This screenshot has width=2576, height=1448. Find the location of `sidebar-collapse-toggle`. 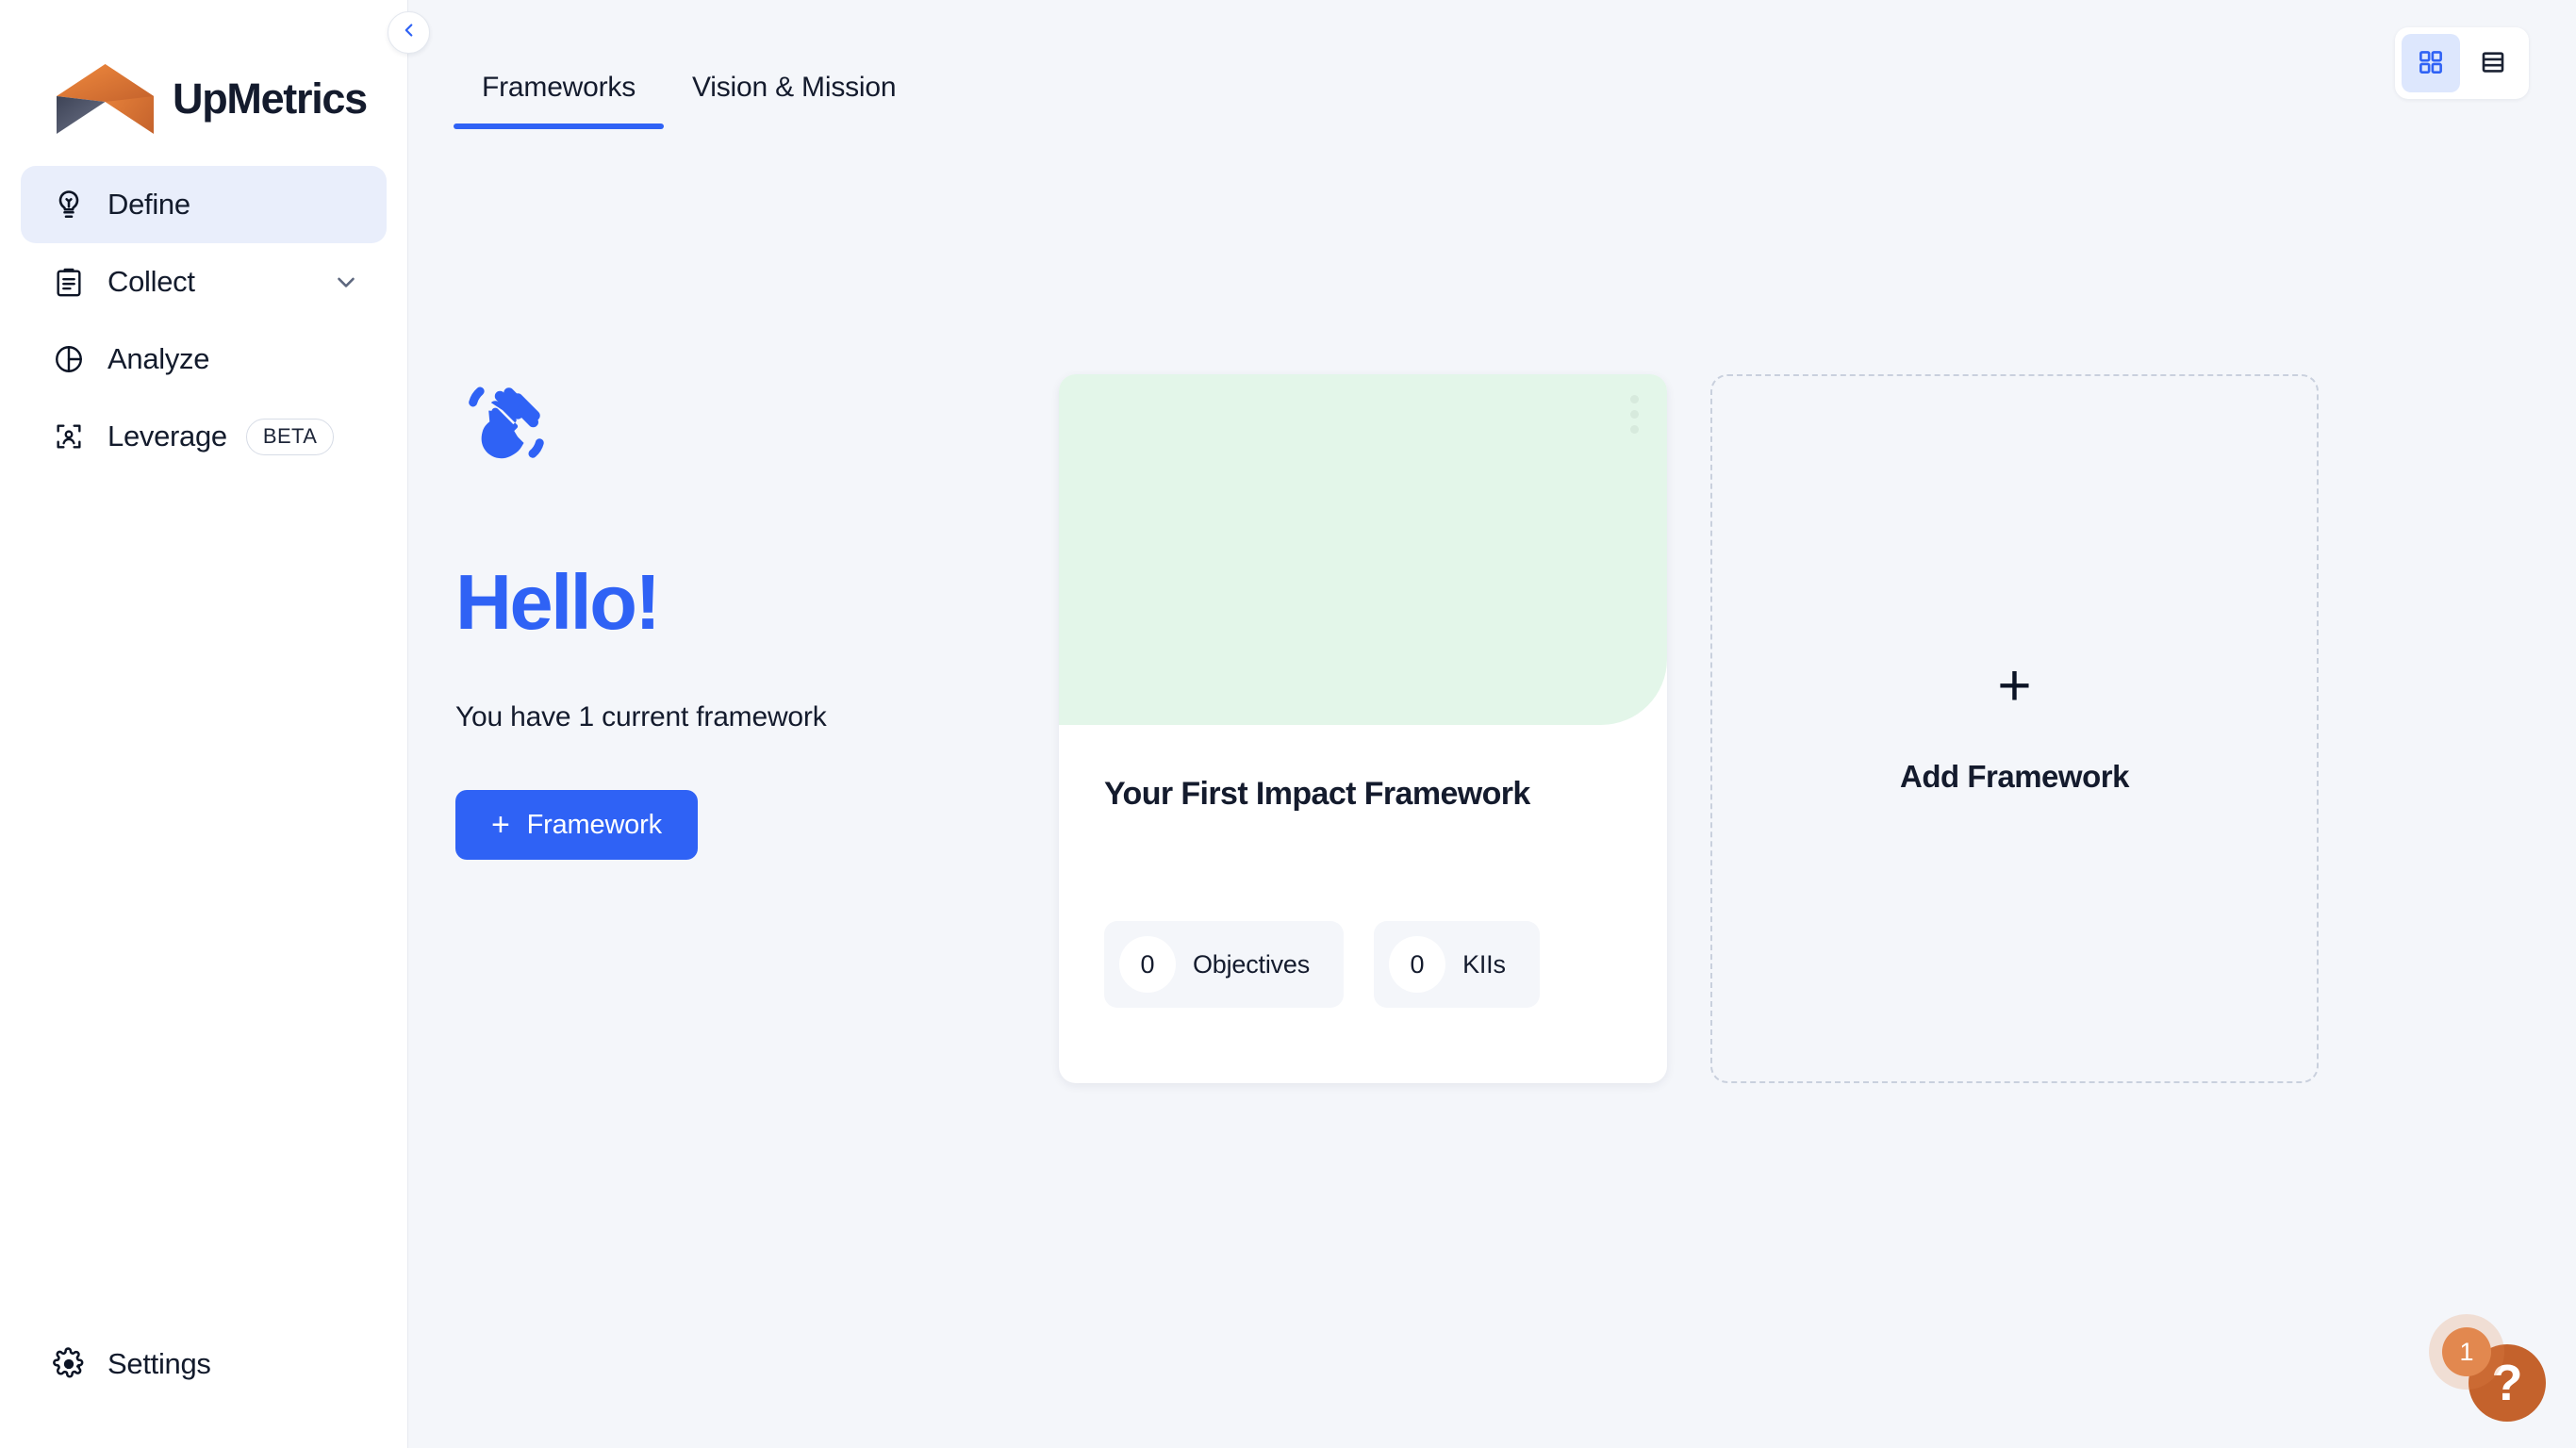

sidebar-collapse-toggle is located at coordinates (409, 32).